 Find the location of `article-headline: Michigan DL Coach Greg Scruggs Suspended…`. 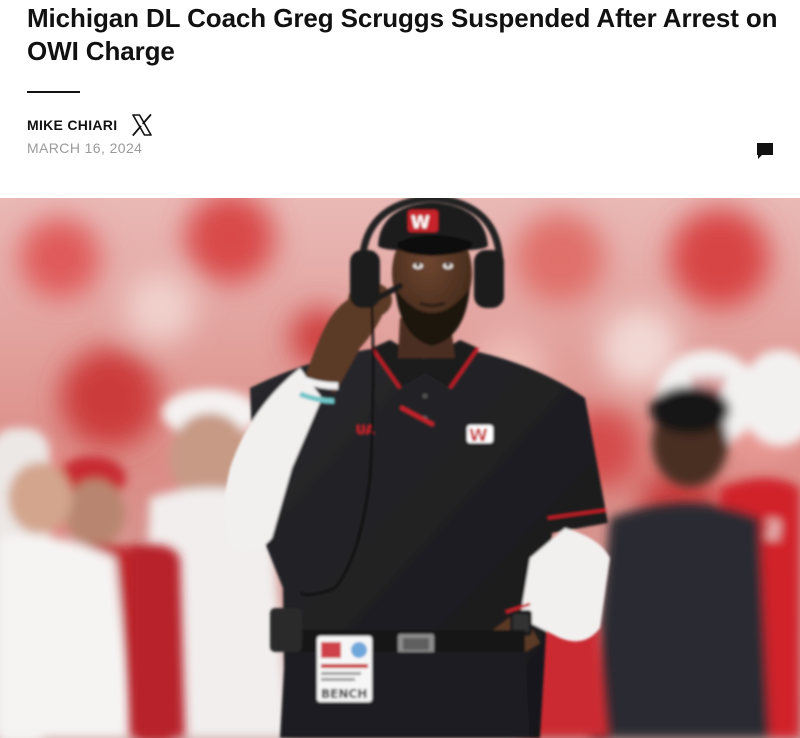

article-headline: Michigan DL Coach Greg Scruggs Suspended… is located at coordinates (402, 34).